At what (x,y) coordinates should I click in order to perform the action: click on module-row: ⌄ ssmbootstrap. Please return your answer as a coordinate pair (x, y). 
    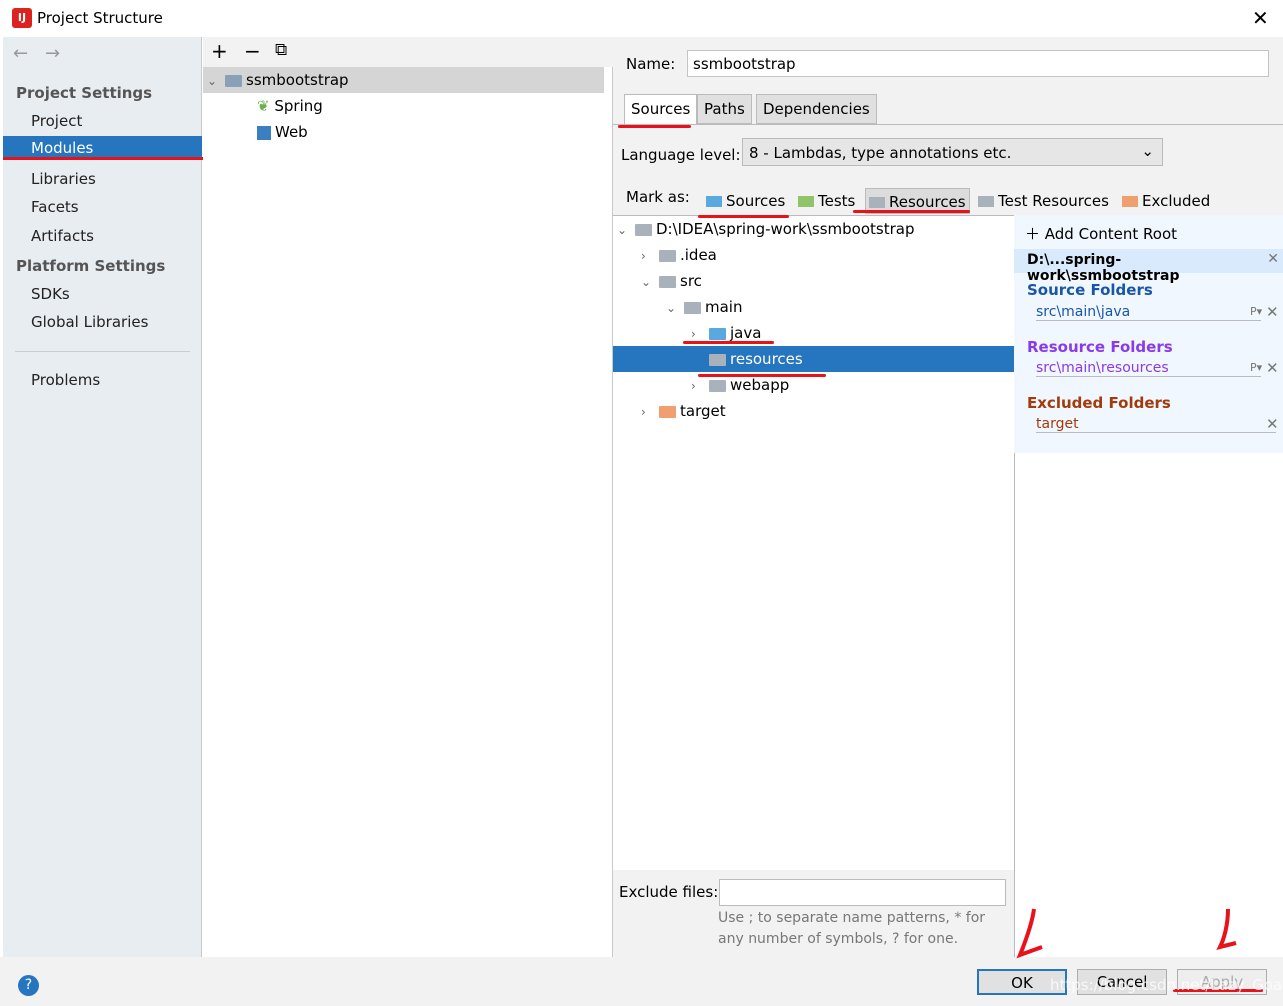
    Looking at the image, I should click on (403, 80).